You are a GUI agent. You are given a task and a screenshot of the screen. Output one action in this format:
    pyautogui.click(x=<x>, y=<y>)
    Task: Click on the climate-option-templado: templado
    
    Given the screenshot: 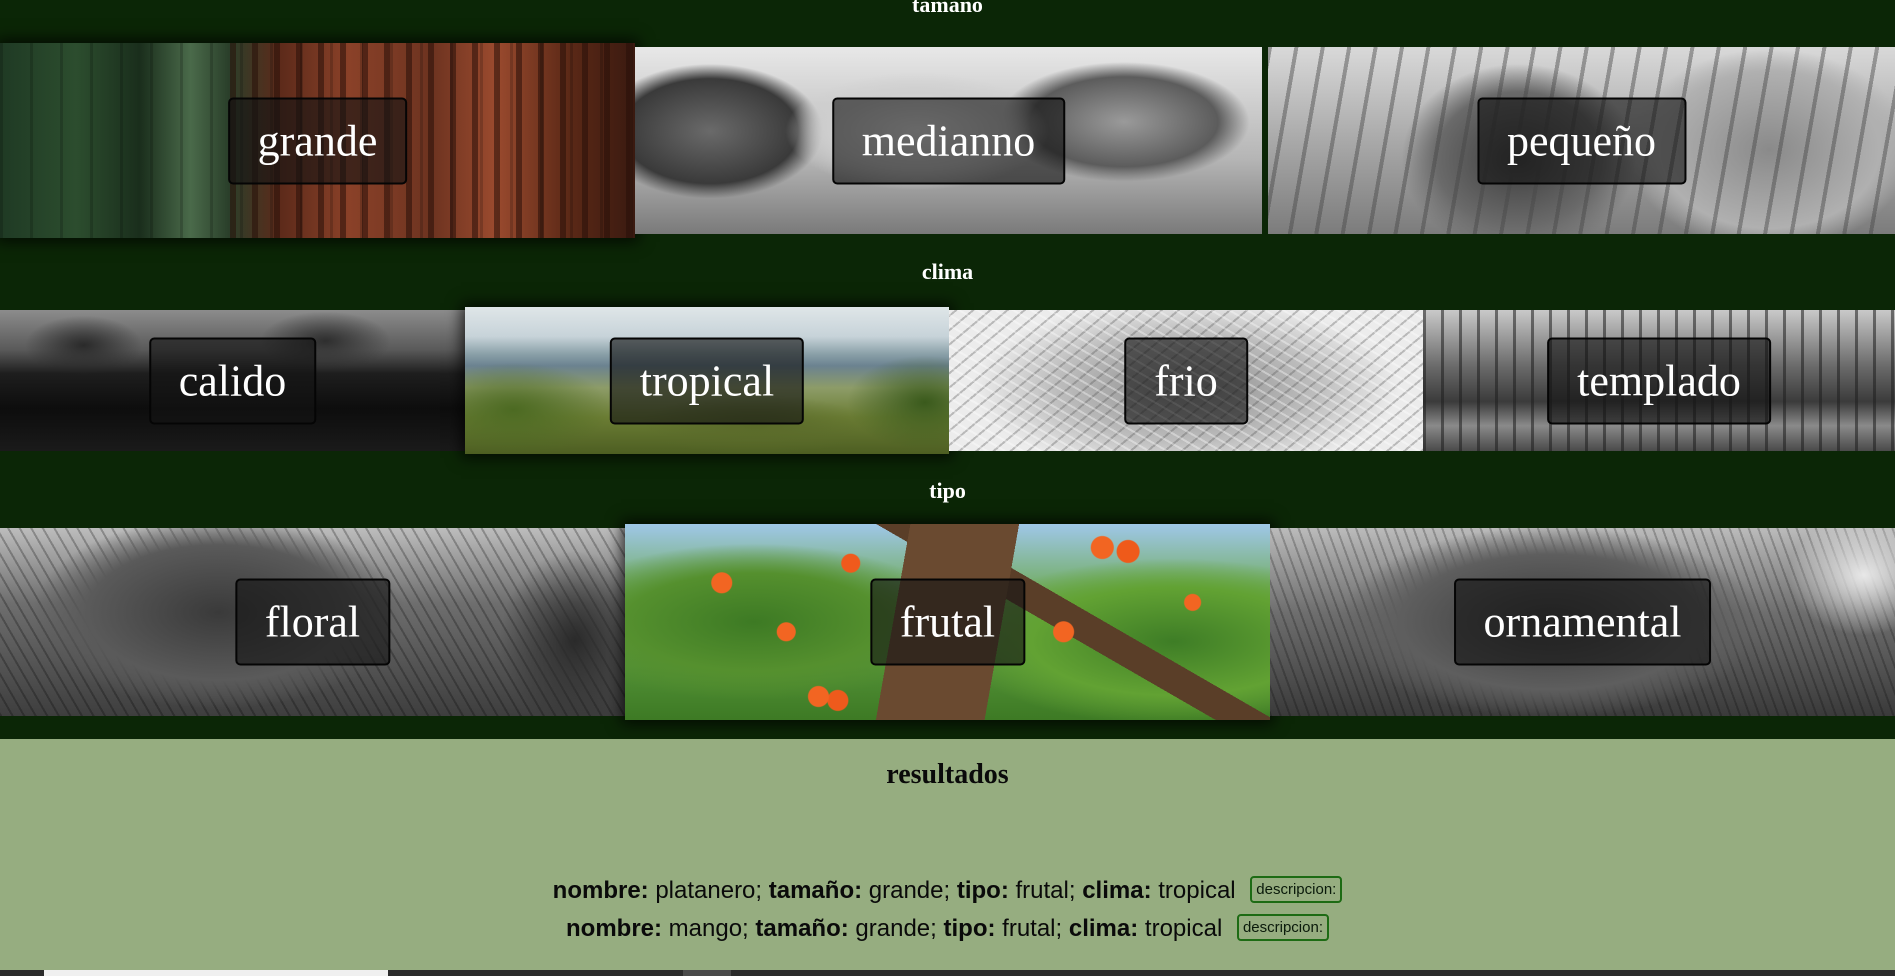 What is the action you would take?
    pyautogui.click(x=1659, y=380)
    